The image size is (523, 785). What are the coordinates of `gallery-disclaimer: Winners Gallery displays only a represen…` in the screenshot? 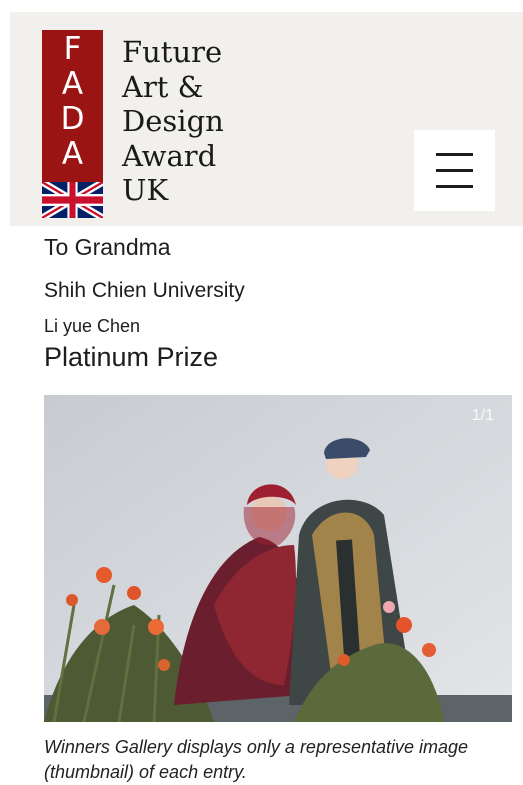 It's located at (256, 759).